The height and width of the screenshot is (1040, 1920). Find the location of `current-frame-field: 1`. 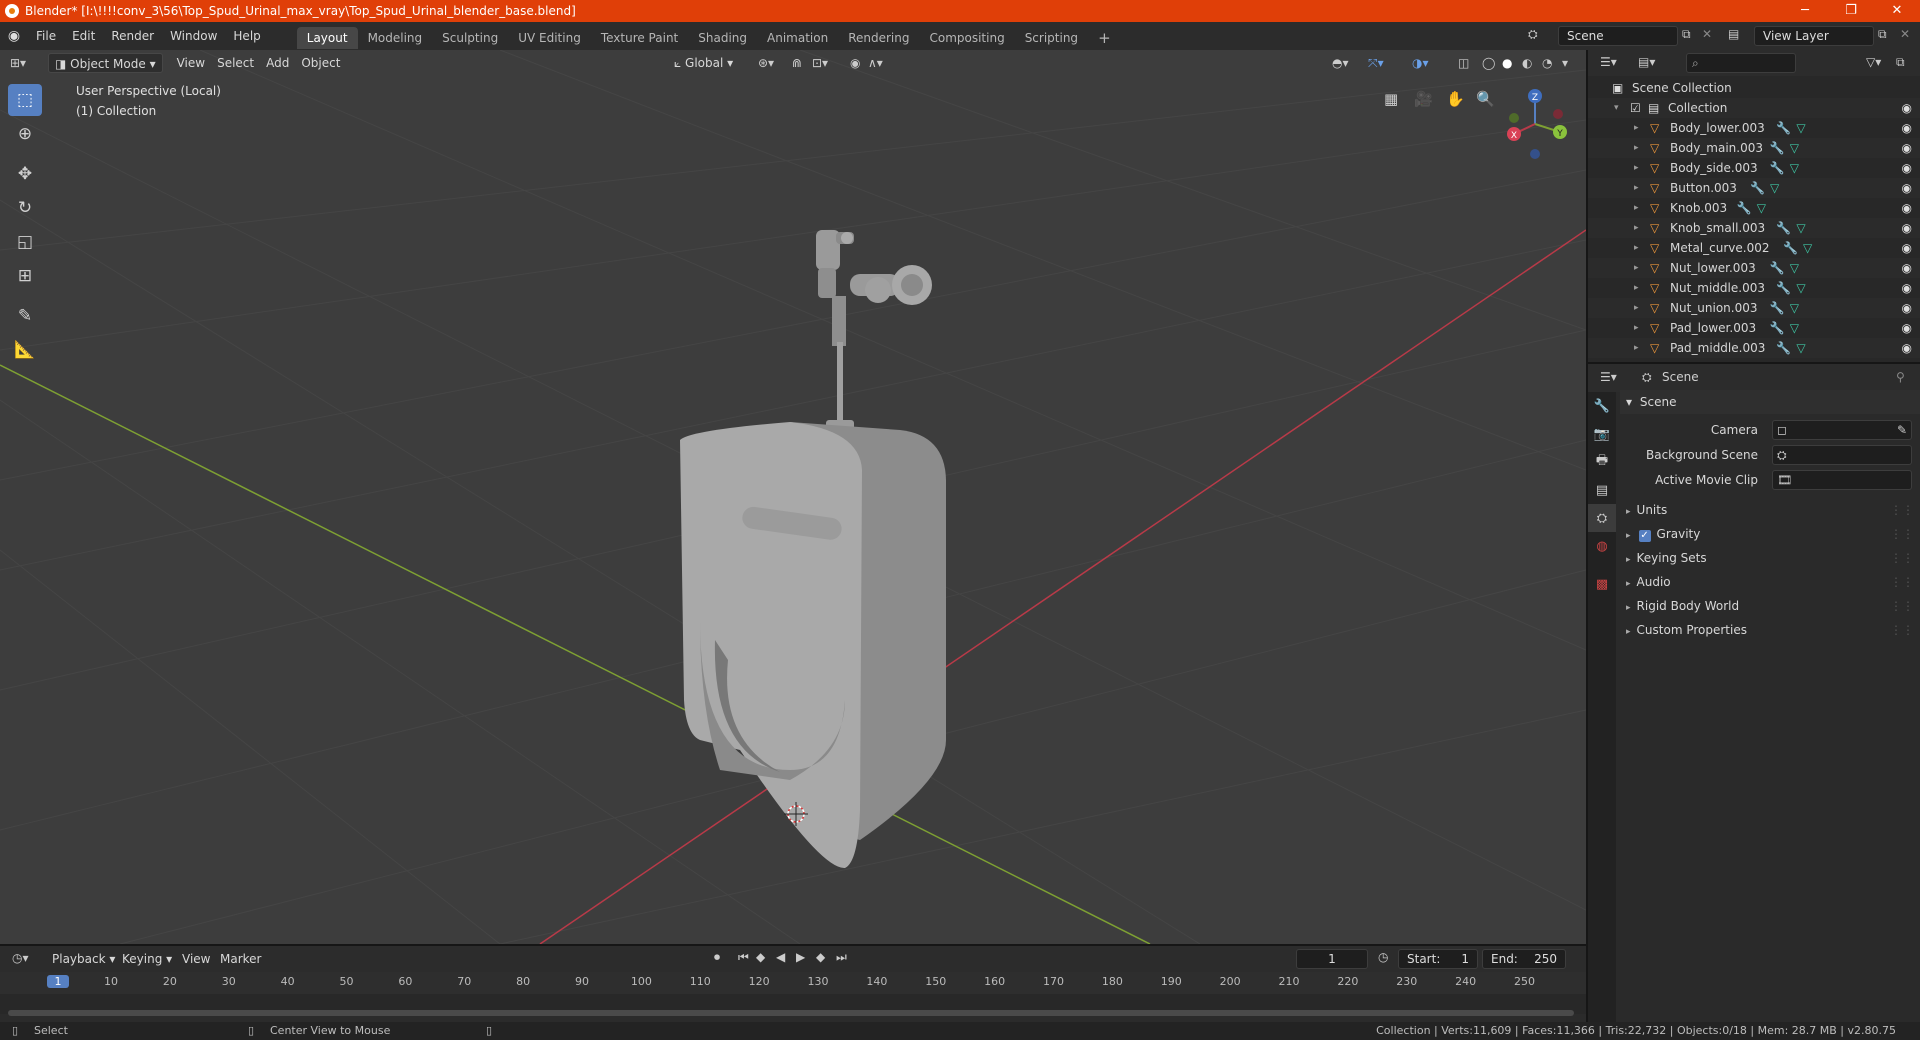

current-frame-field: 1 is located at coordinates (1332, 959).